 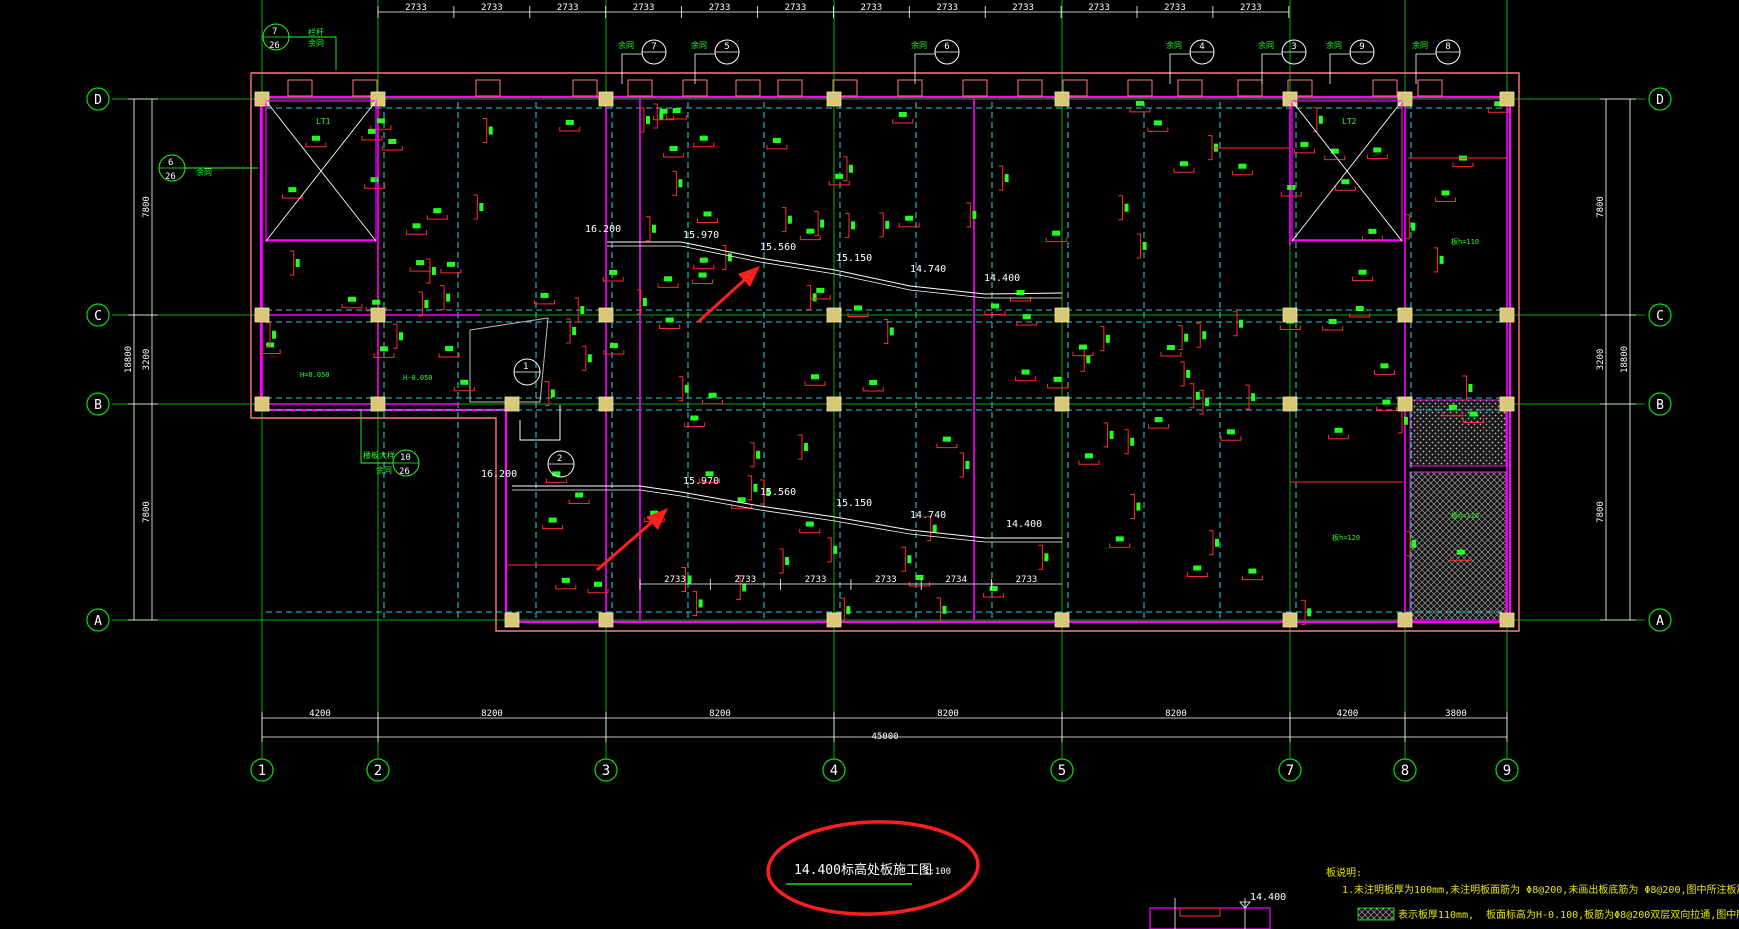 What do you see at coordinates (1601, 512) in the screenshot?
I see `dim-text-right: 7800` at bounding box center [1601, 512].